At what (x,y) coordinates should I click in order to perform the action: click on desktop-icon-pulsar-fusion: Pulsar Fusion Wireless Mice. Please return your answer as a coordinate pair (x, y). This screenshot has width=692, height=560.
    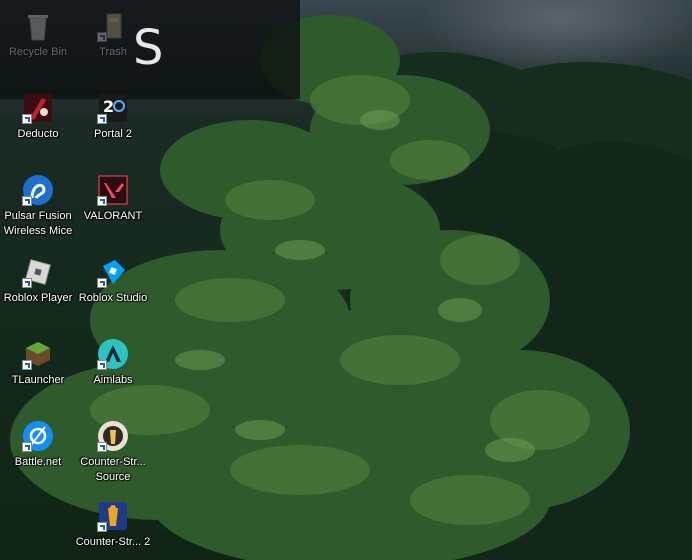
    Looking at the image, I should click on (38, 206).